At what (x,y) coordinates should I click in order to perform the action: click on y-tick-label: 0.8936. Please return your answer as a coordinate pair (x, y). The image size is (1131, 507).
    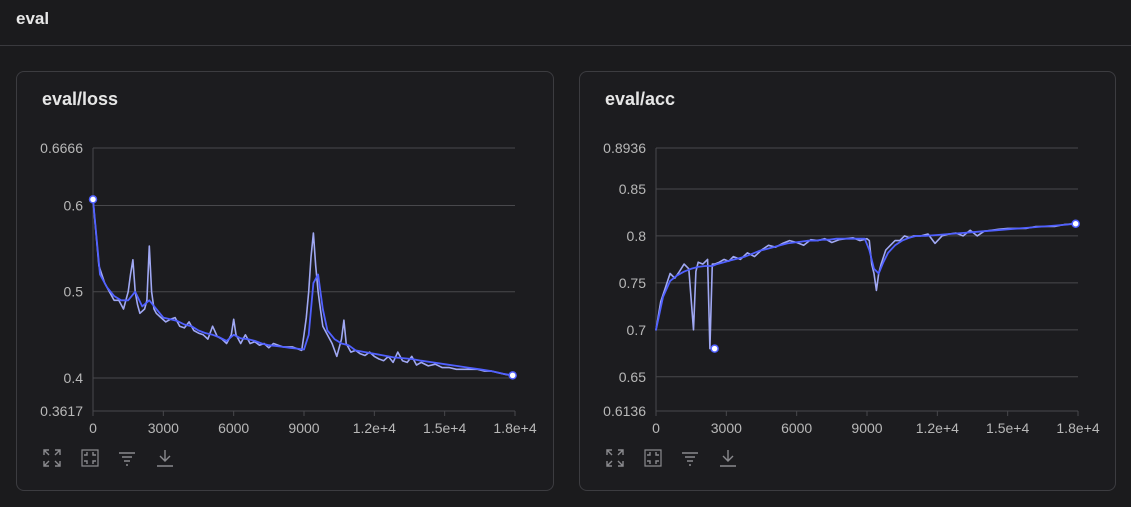
    Looking at the image, I should click on (624, 148).